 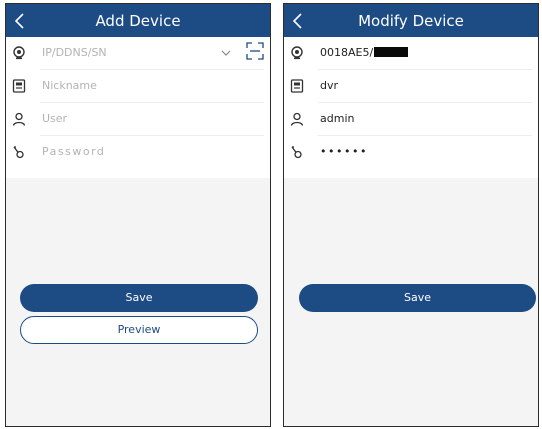 What do you see at coordinates (347, 52) in the screenshot?
I see `address-value-text: 0018AE5/` at bounding box center [347, 52].